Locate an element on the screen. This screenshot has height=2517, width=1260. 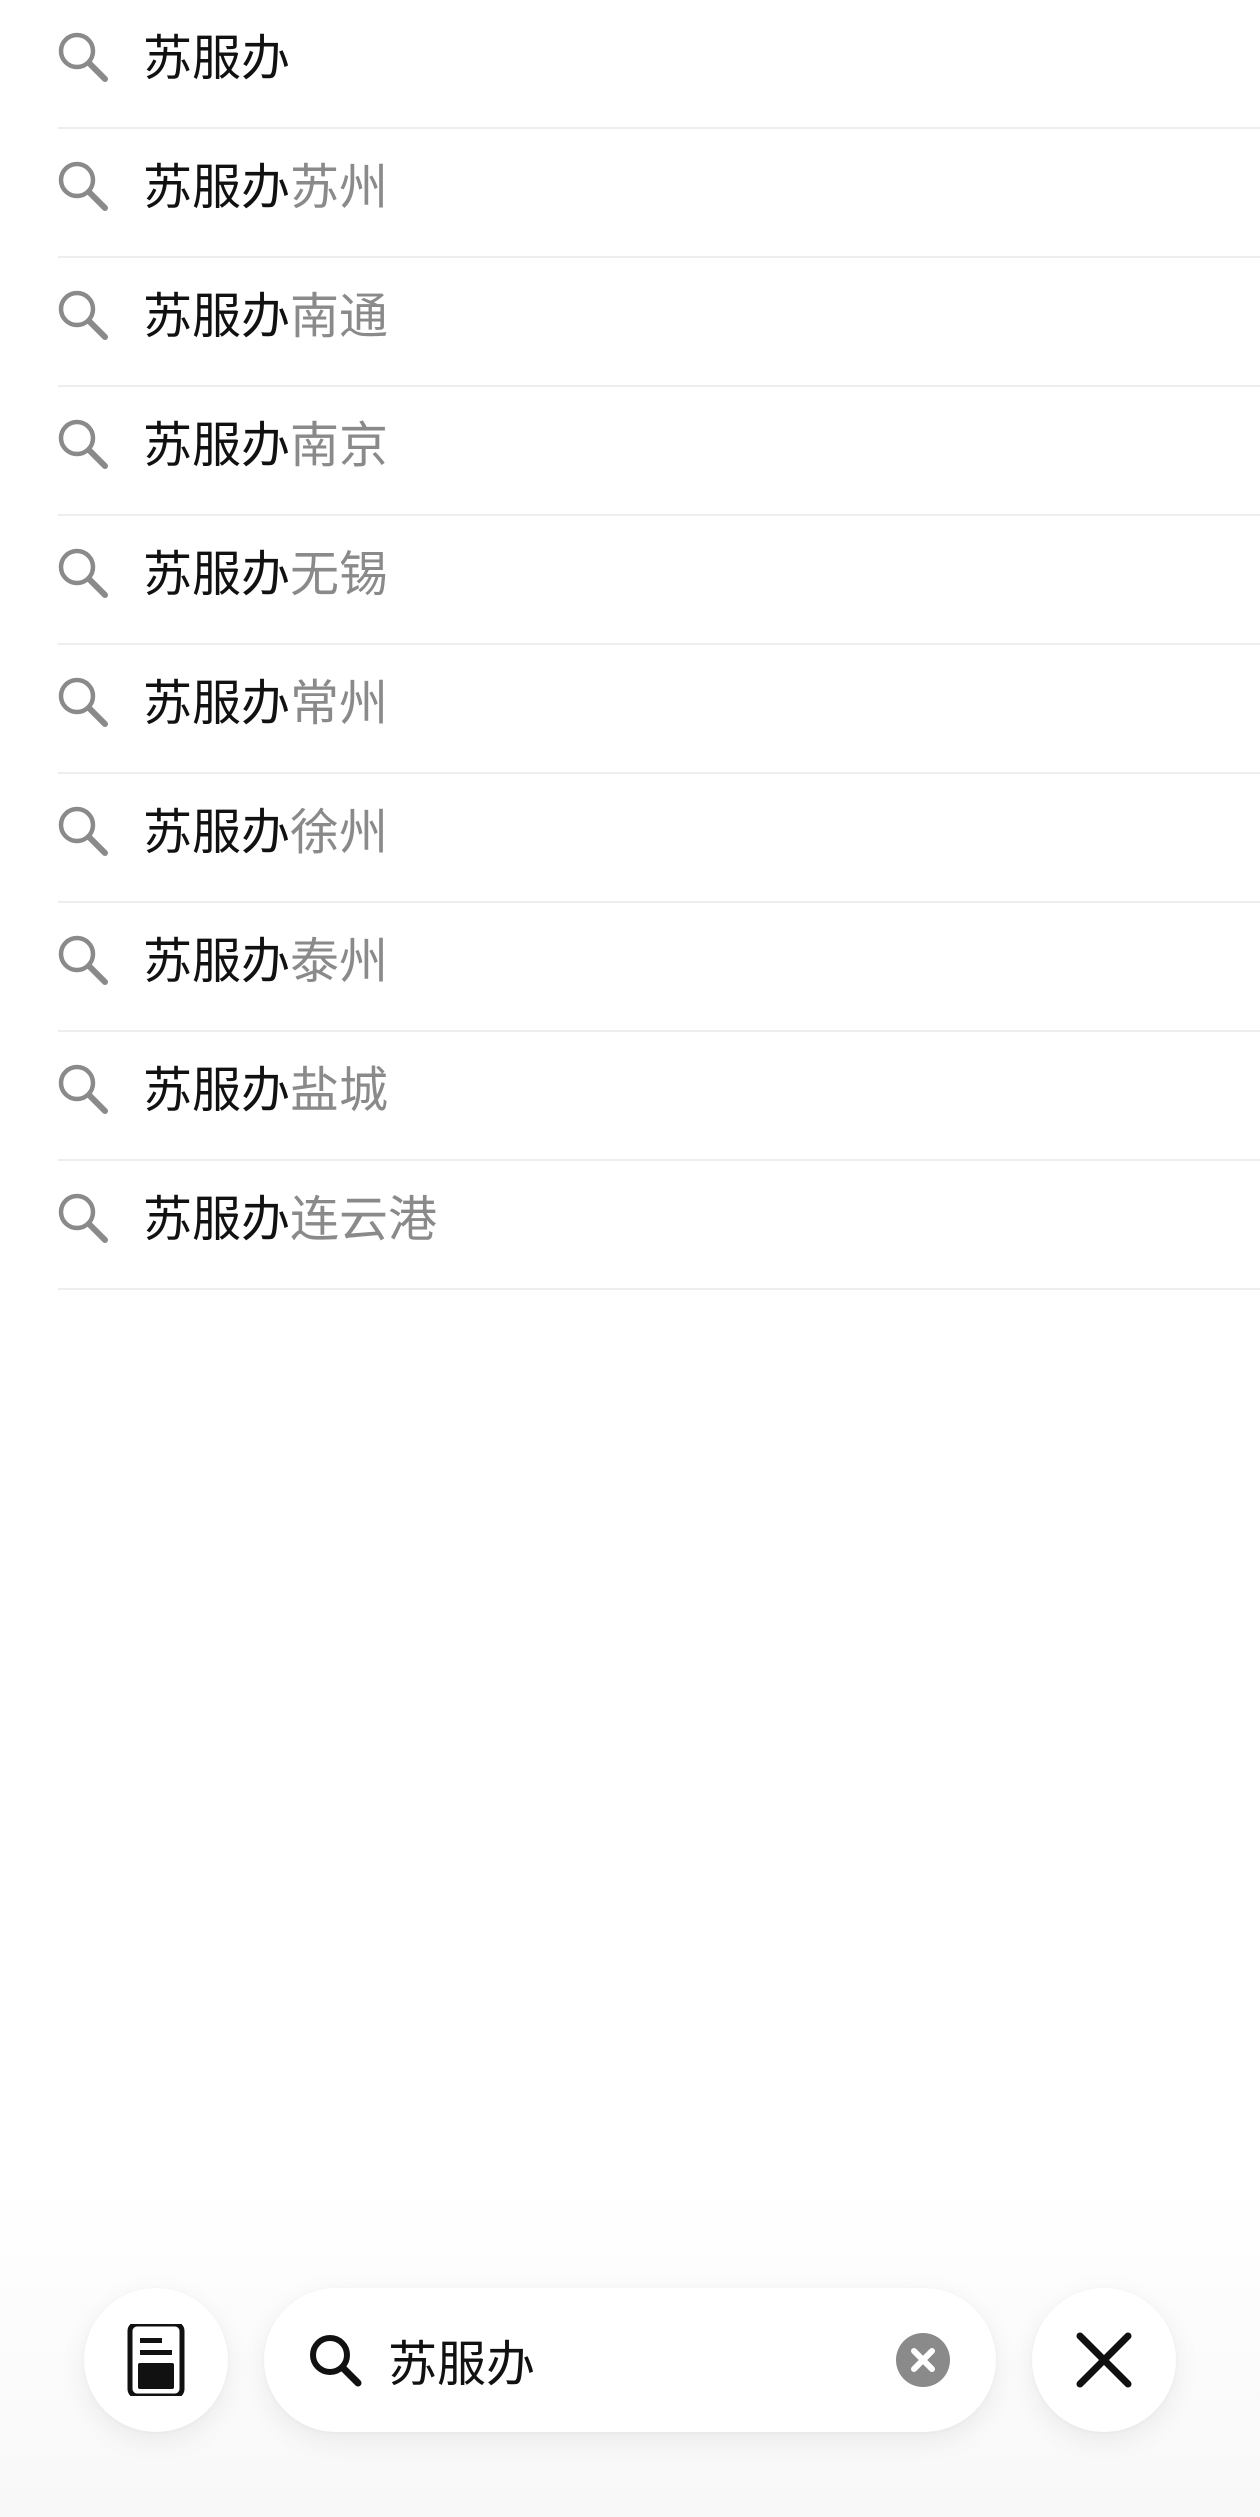
suggestion-item: 苏服办苏州 is located at coordinates (630, 193).